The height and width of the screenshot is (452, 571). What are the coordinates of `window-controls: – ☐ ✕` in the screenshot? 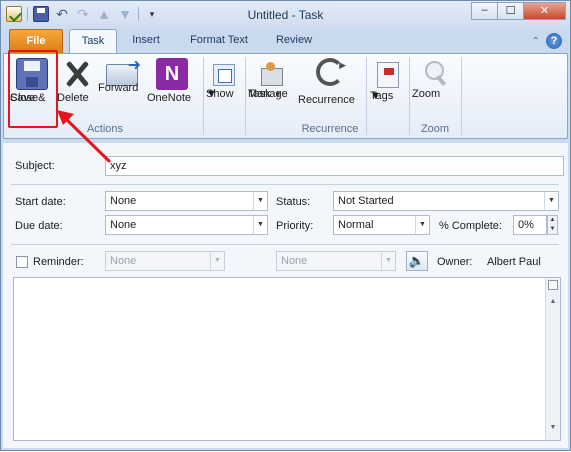 It's located at (518, 11).